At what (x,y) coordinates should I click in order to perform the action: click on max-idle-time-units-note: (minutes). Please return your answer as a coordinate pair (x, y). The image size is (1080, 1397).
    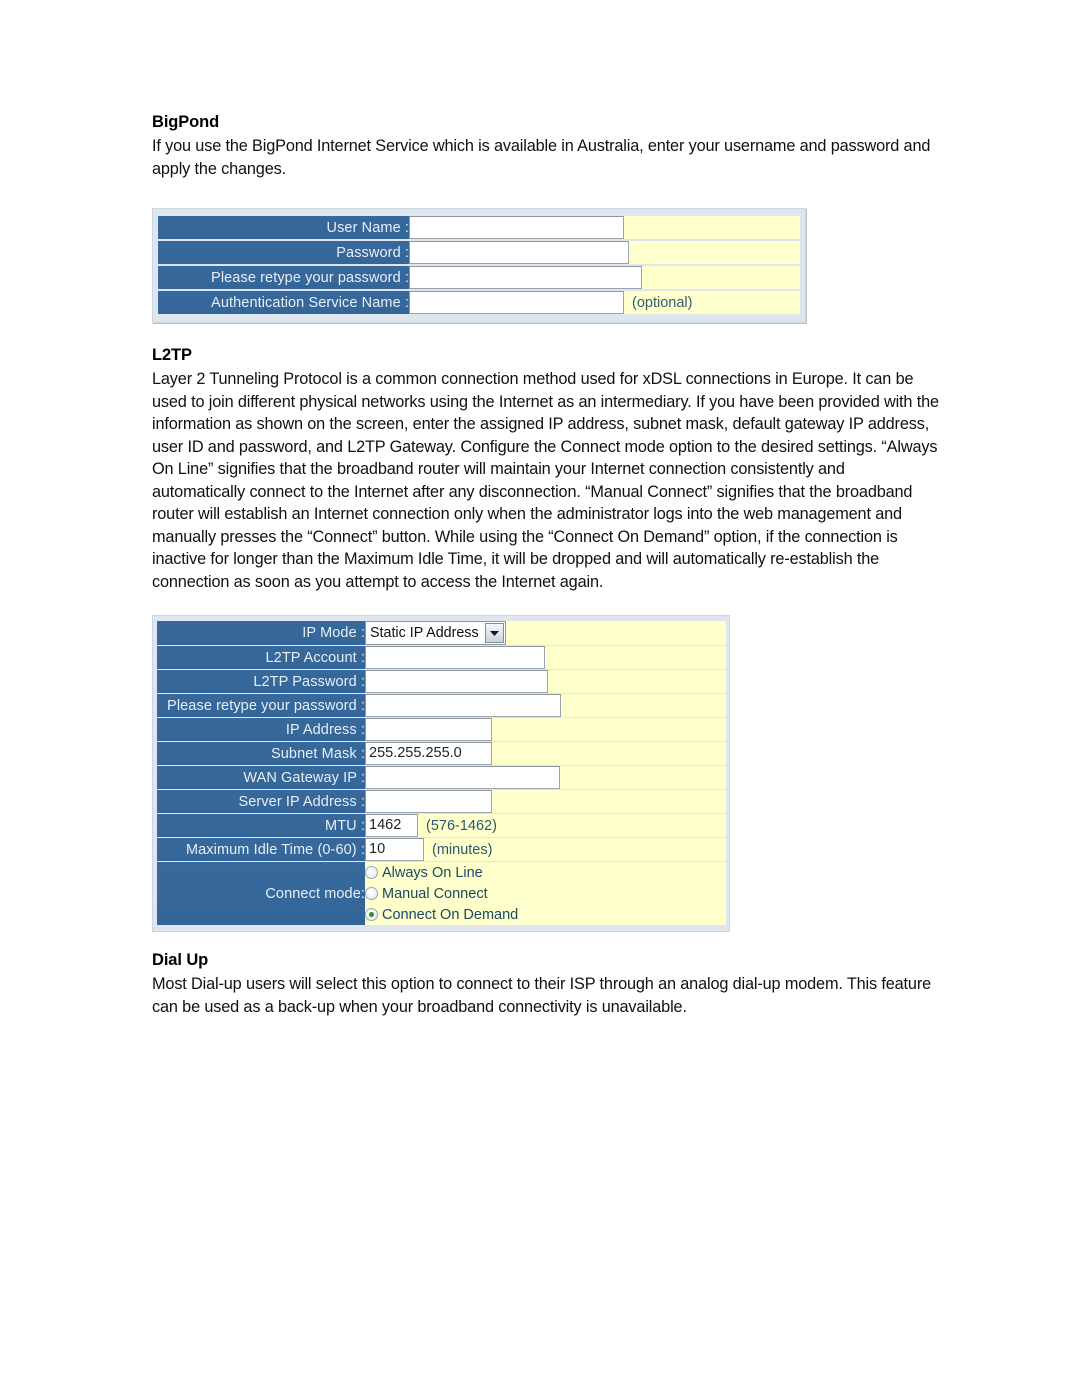
    Looking at the image, I should click on (462, 849).